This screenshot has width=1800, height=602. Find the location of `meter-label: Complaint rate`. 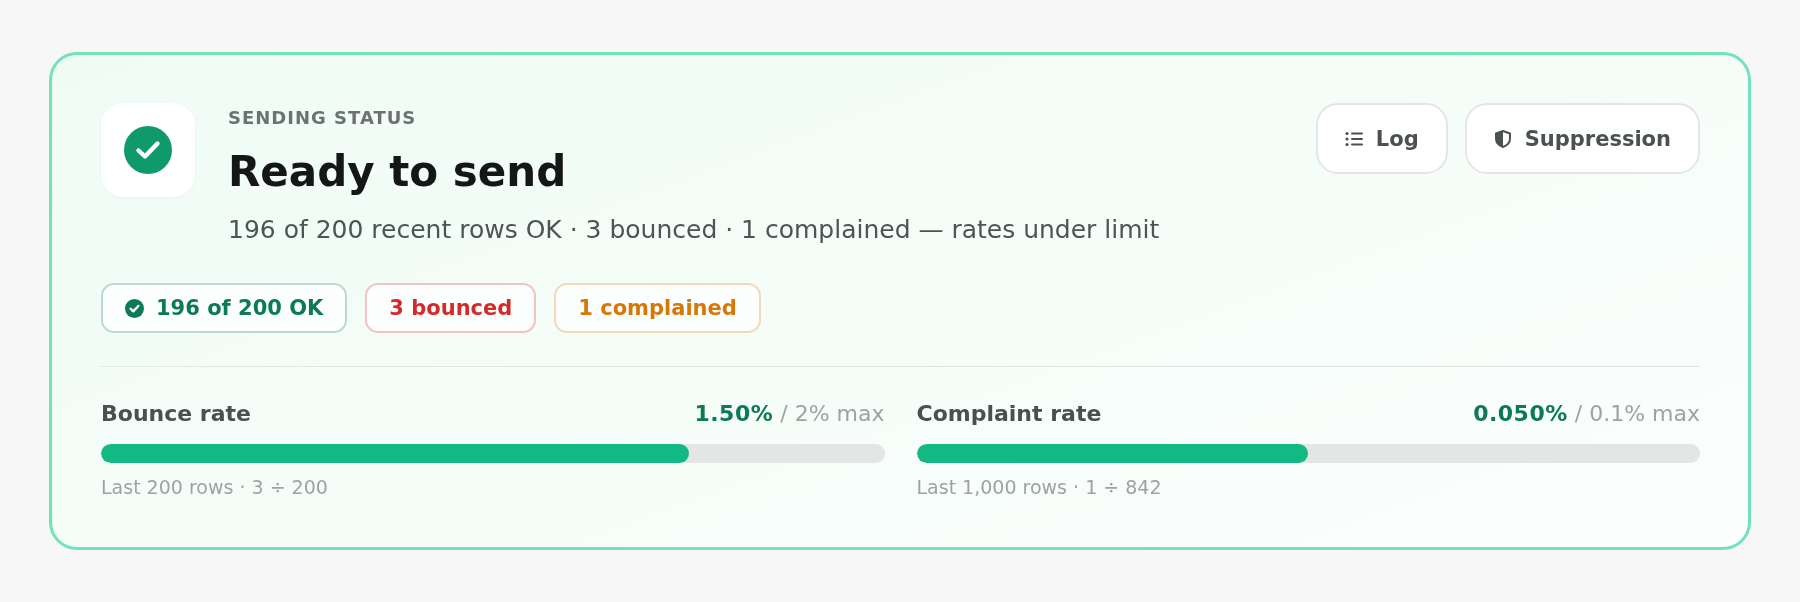

meter-label: Complaint rate is located at coordinates (1009, 414).